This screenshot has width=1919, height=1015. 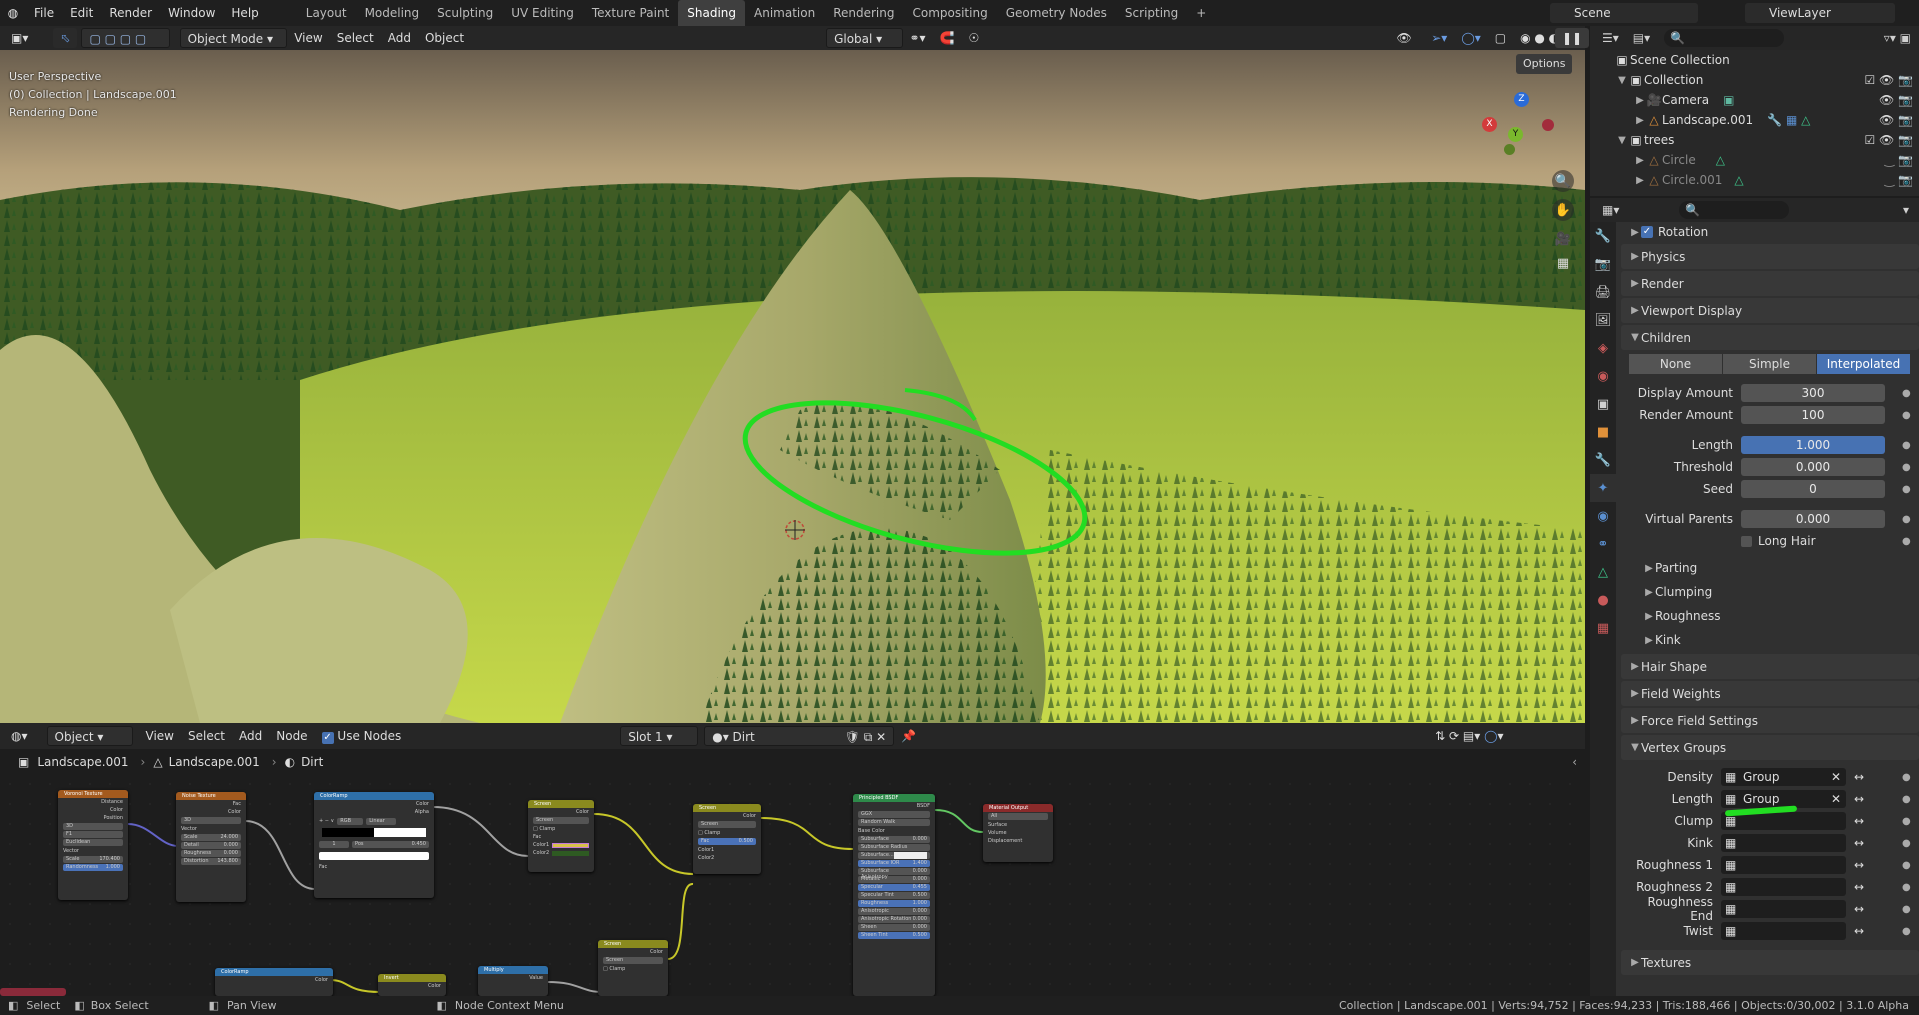 I want to click on world-tab-icon: ◉, so click(x=1603, y=376).